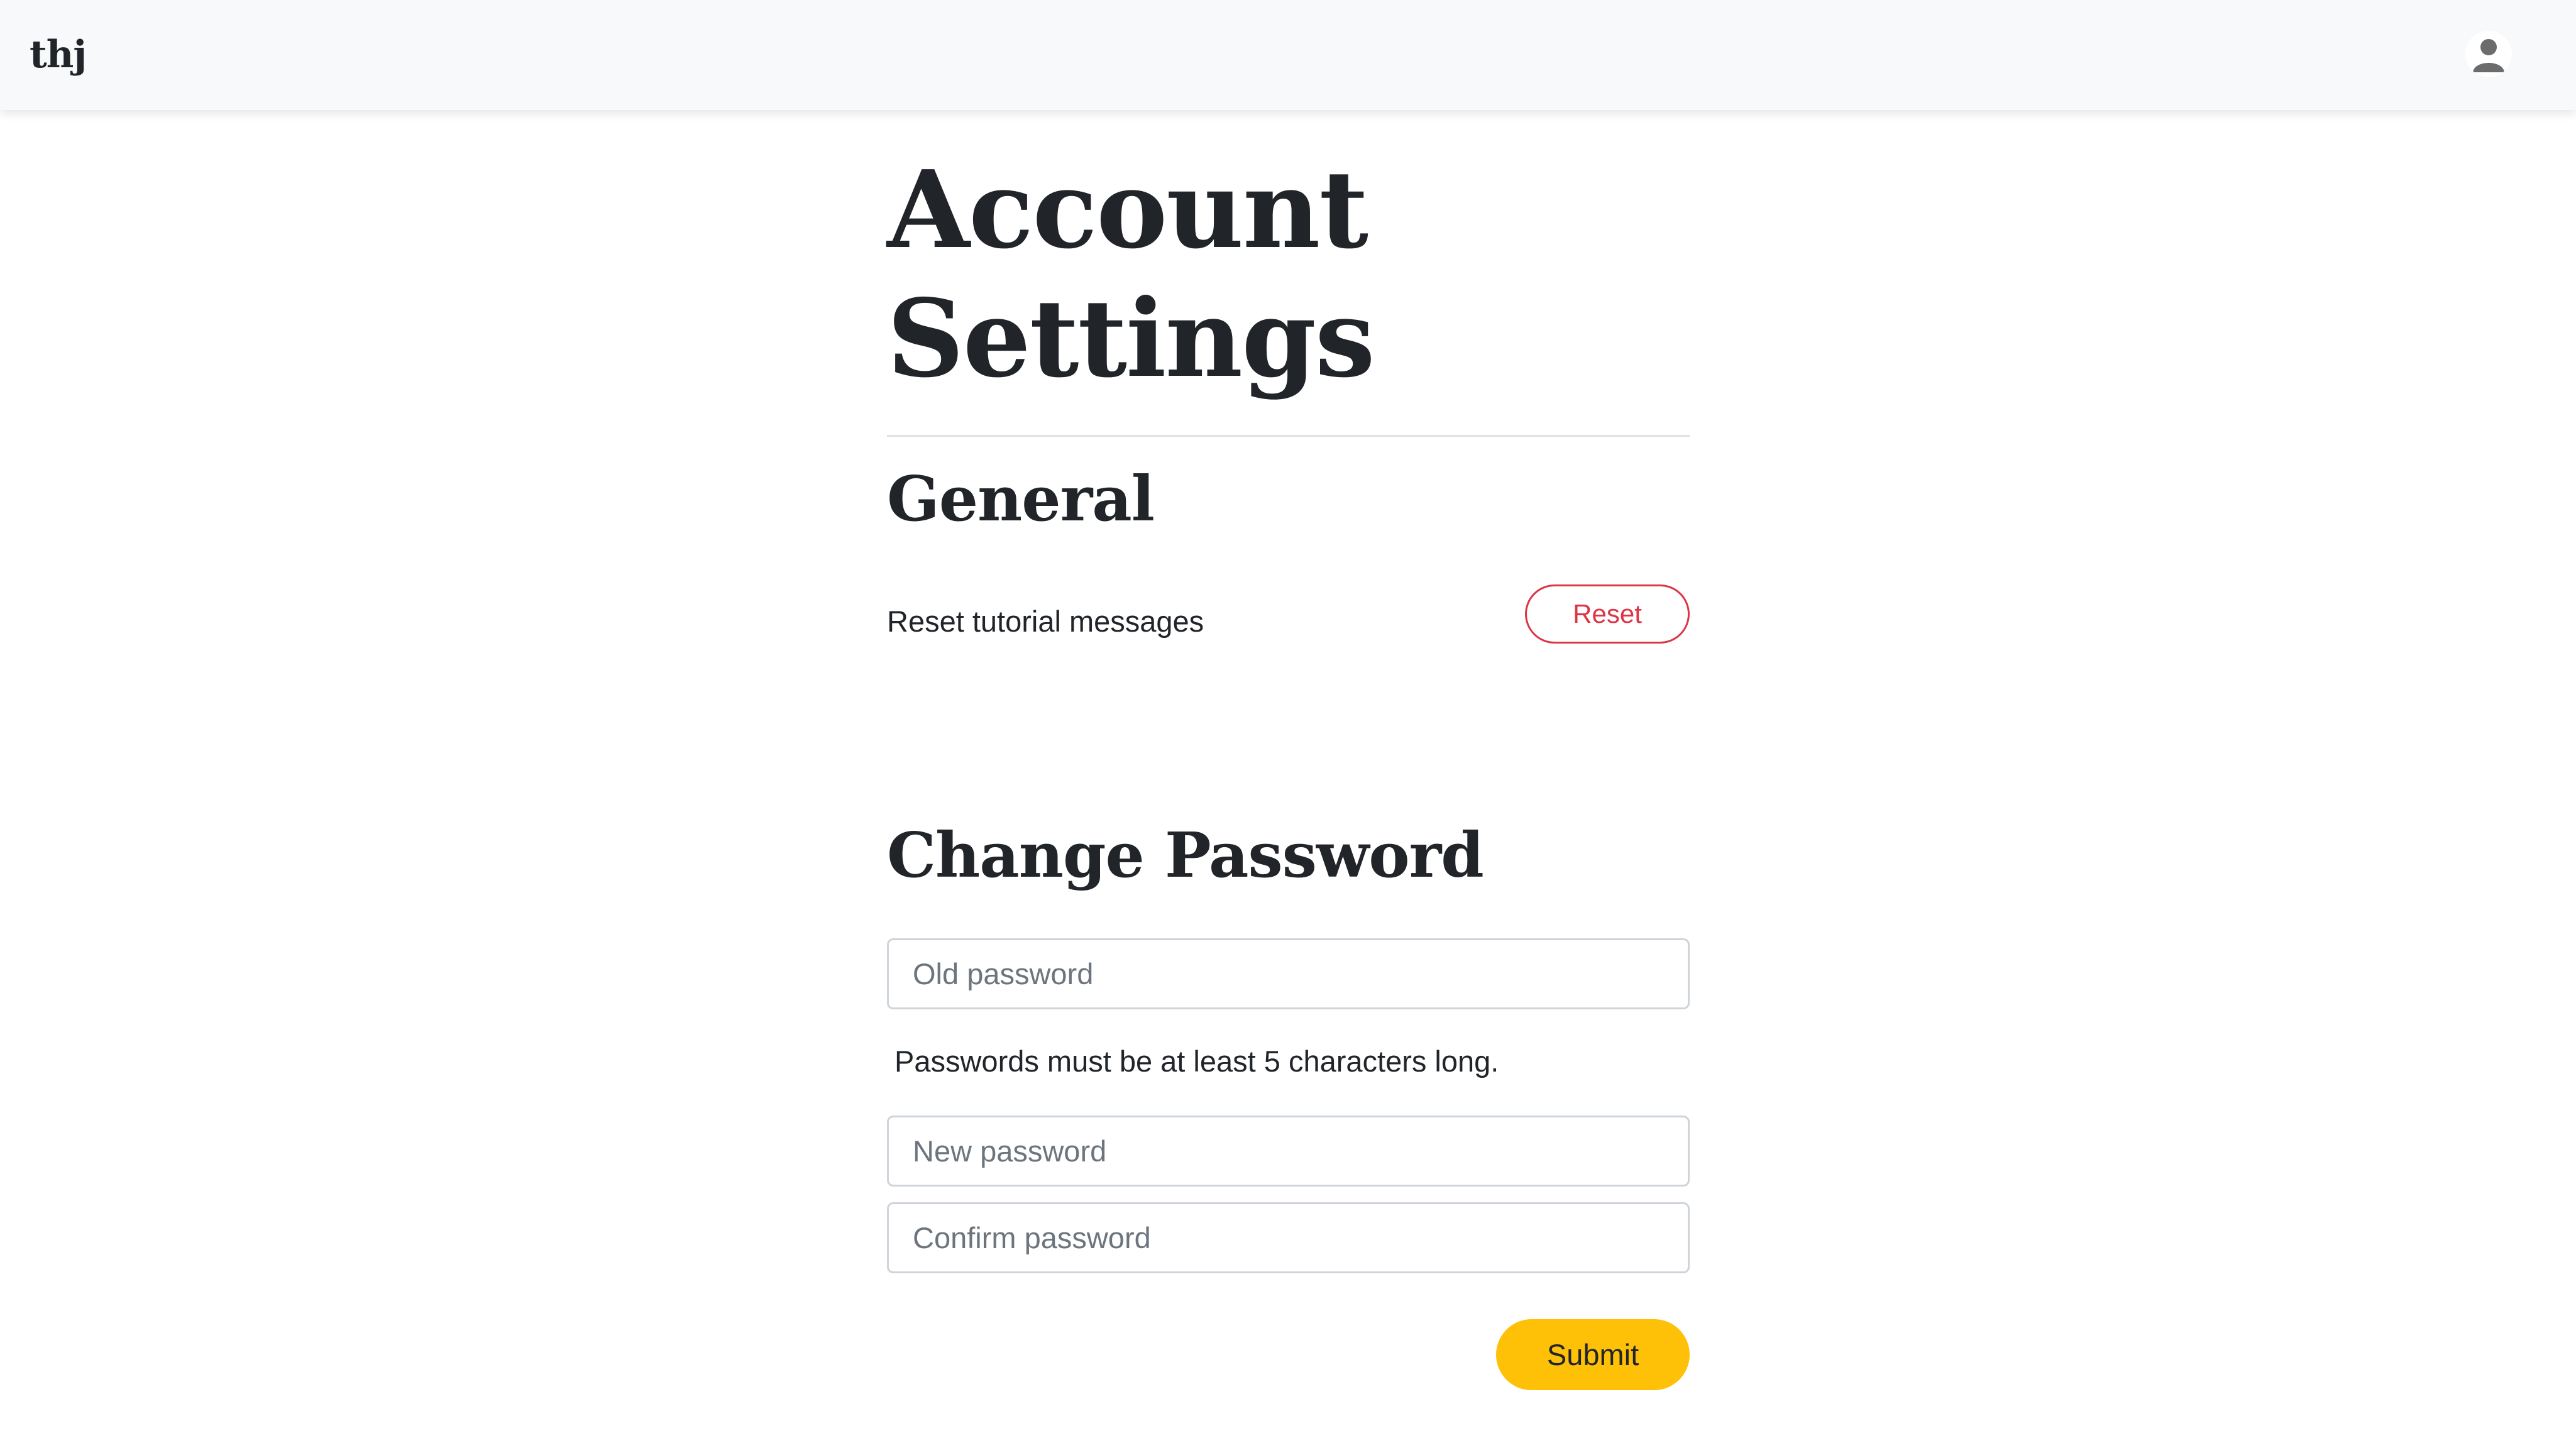 This screenshot has height=1448, width=2576. What do you see at coordinates (1289, 973) in the screenshot?
I see `old-password-input` at bounding box center [1289, 973].